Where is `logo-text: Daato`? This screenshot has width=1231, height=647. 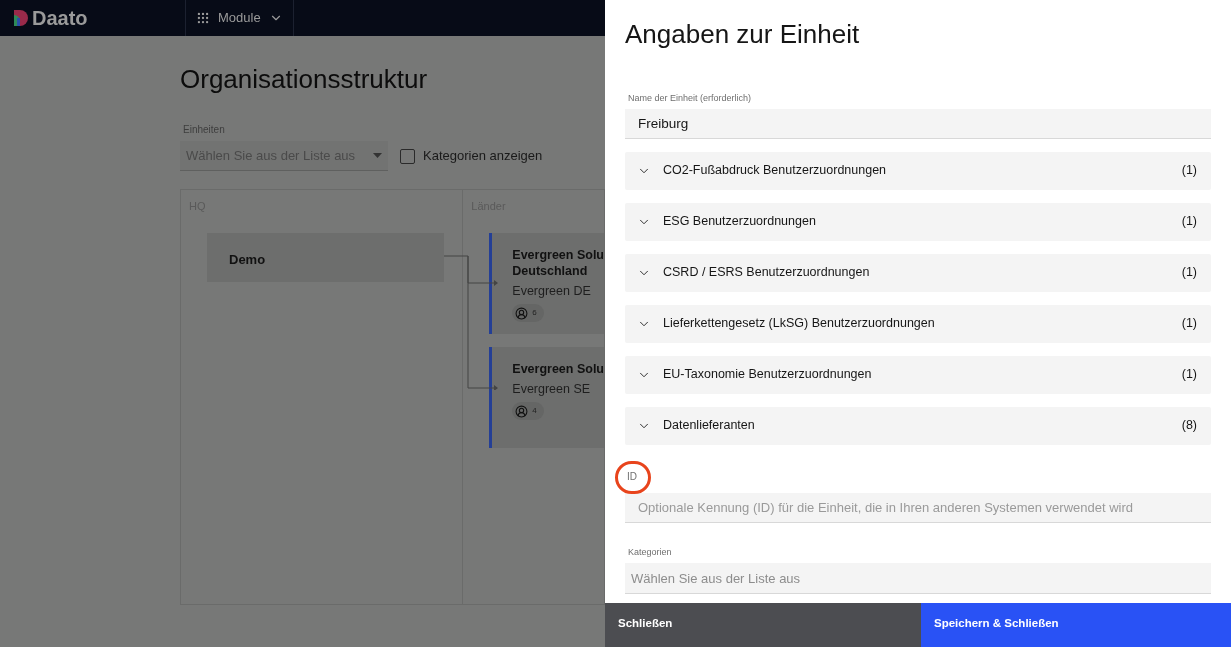
logo-text: Daato is located at coordinates (60, 18).